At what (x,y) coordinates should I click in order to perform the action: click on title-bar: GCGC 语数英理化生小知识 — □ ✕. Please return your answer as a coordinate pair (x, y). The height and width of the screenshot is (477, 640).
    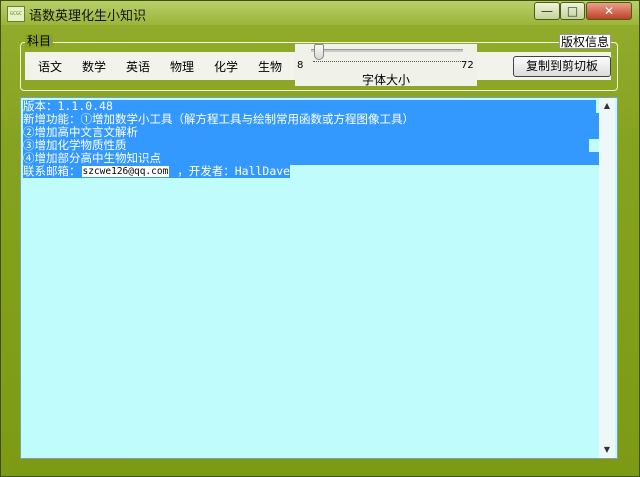
    Looking at the image, I should click on (320, 13).